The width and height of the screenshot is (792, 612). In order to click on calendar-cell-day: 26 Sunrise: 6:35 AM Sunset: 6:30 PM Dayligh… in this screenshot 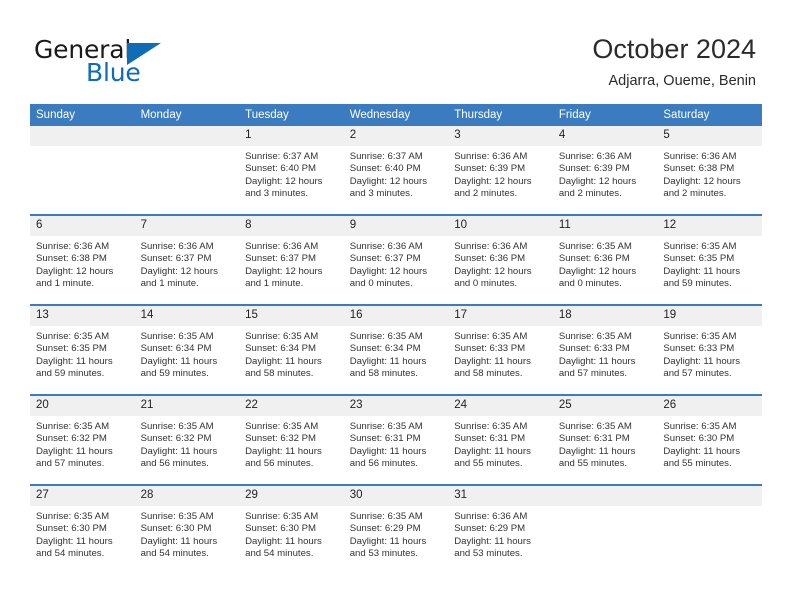, I will do `click(709, 439)`.